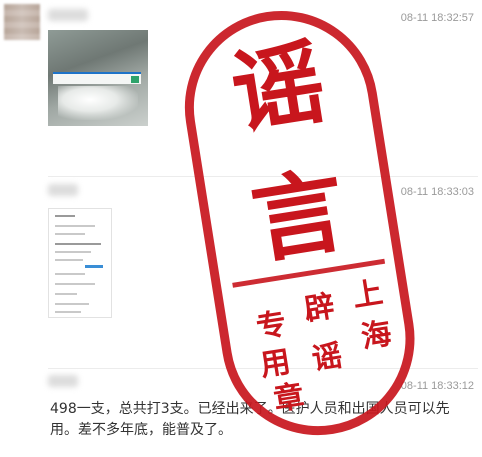 This screenshot has height=457, width=482. What do you see at coordinates (437, 18) in the screenshot?
I see `message-timestamp: 08-11 18:32:57` at bounding box center [437, 18].